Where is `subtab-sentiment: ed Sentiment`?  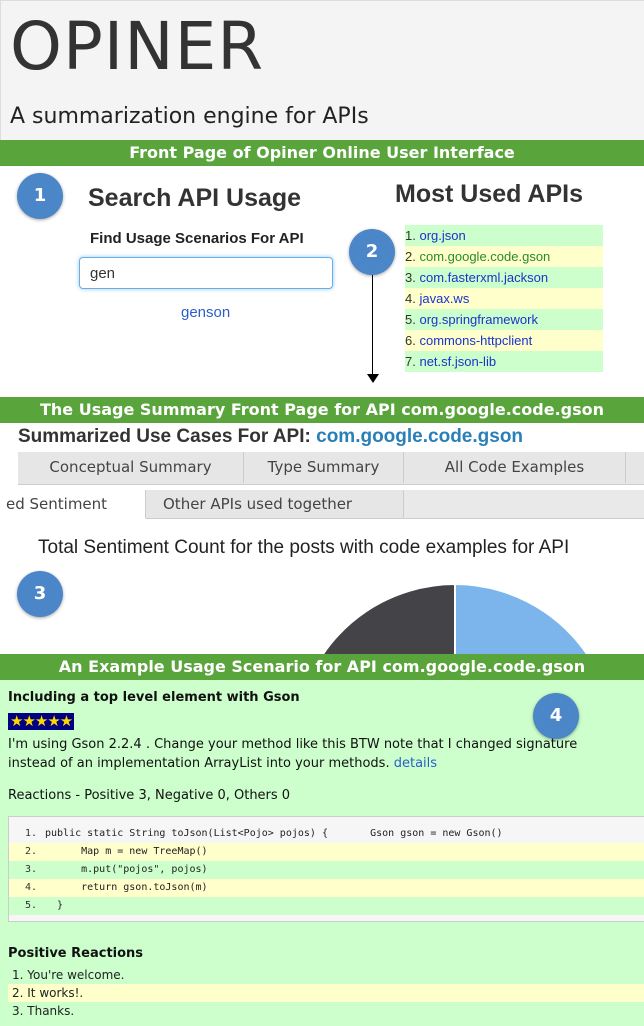
subtab-sentiment: ed Sentiment is located at coordinates (73, 504).